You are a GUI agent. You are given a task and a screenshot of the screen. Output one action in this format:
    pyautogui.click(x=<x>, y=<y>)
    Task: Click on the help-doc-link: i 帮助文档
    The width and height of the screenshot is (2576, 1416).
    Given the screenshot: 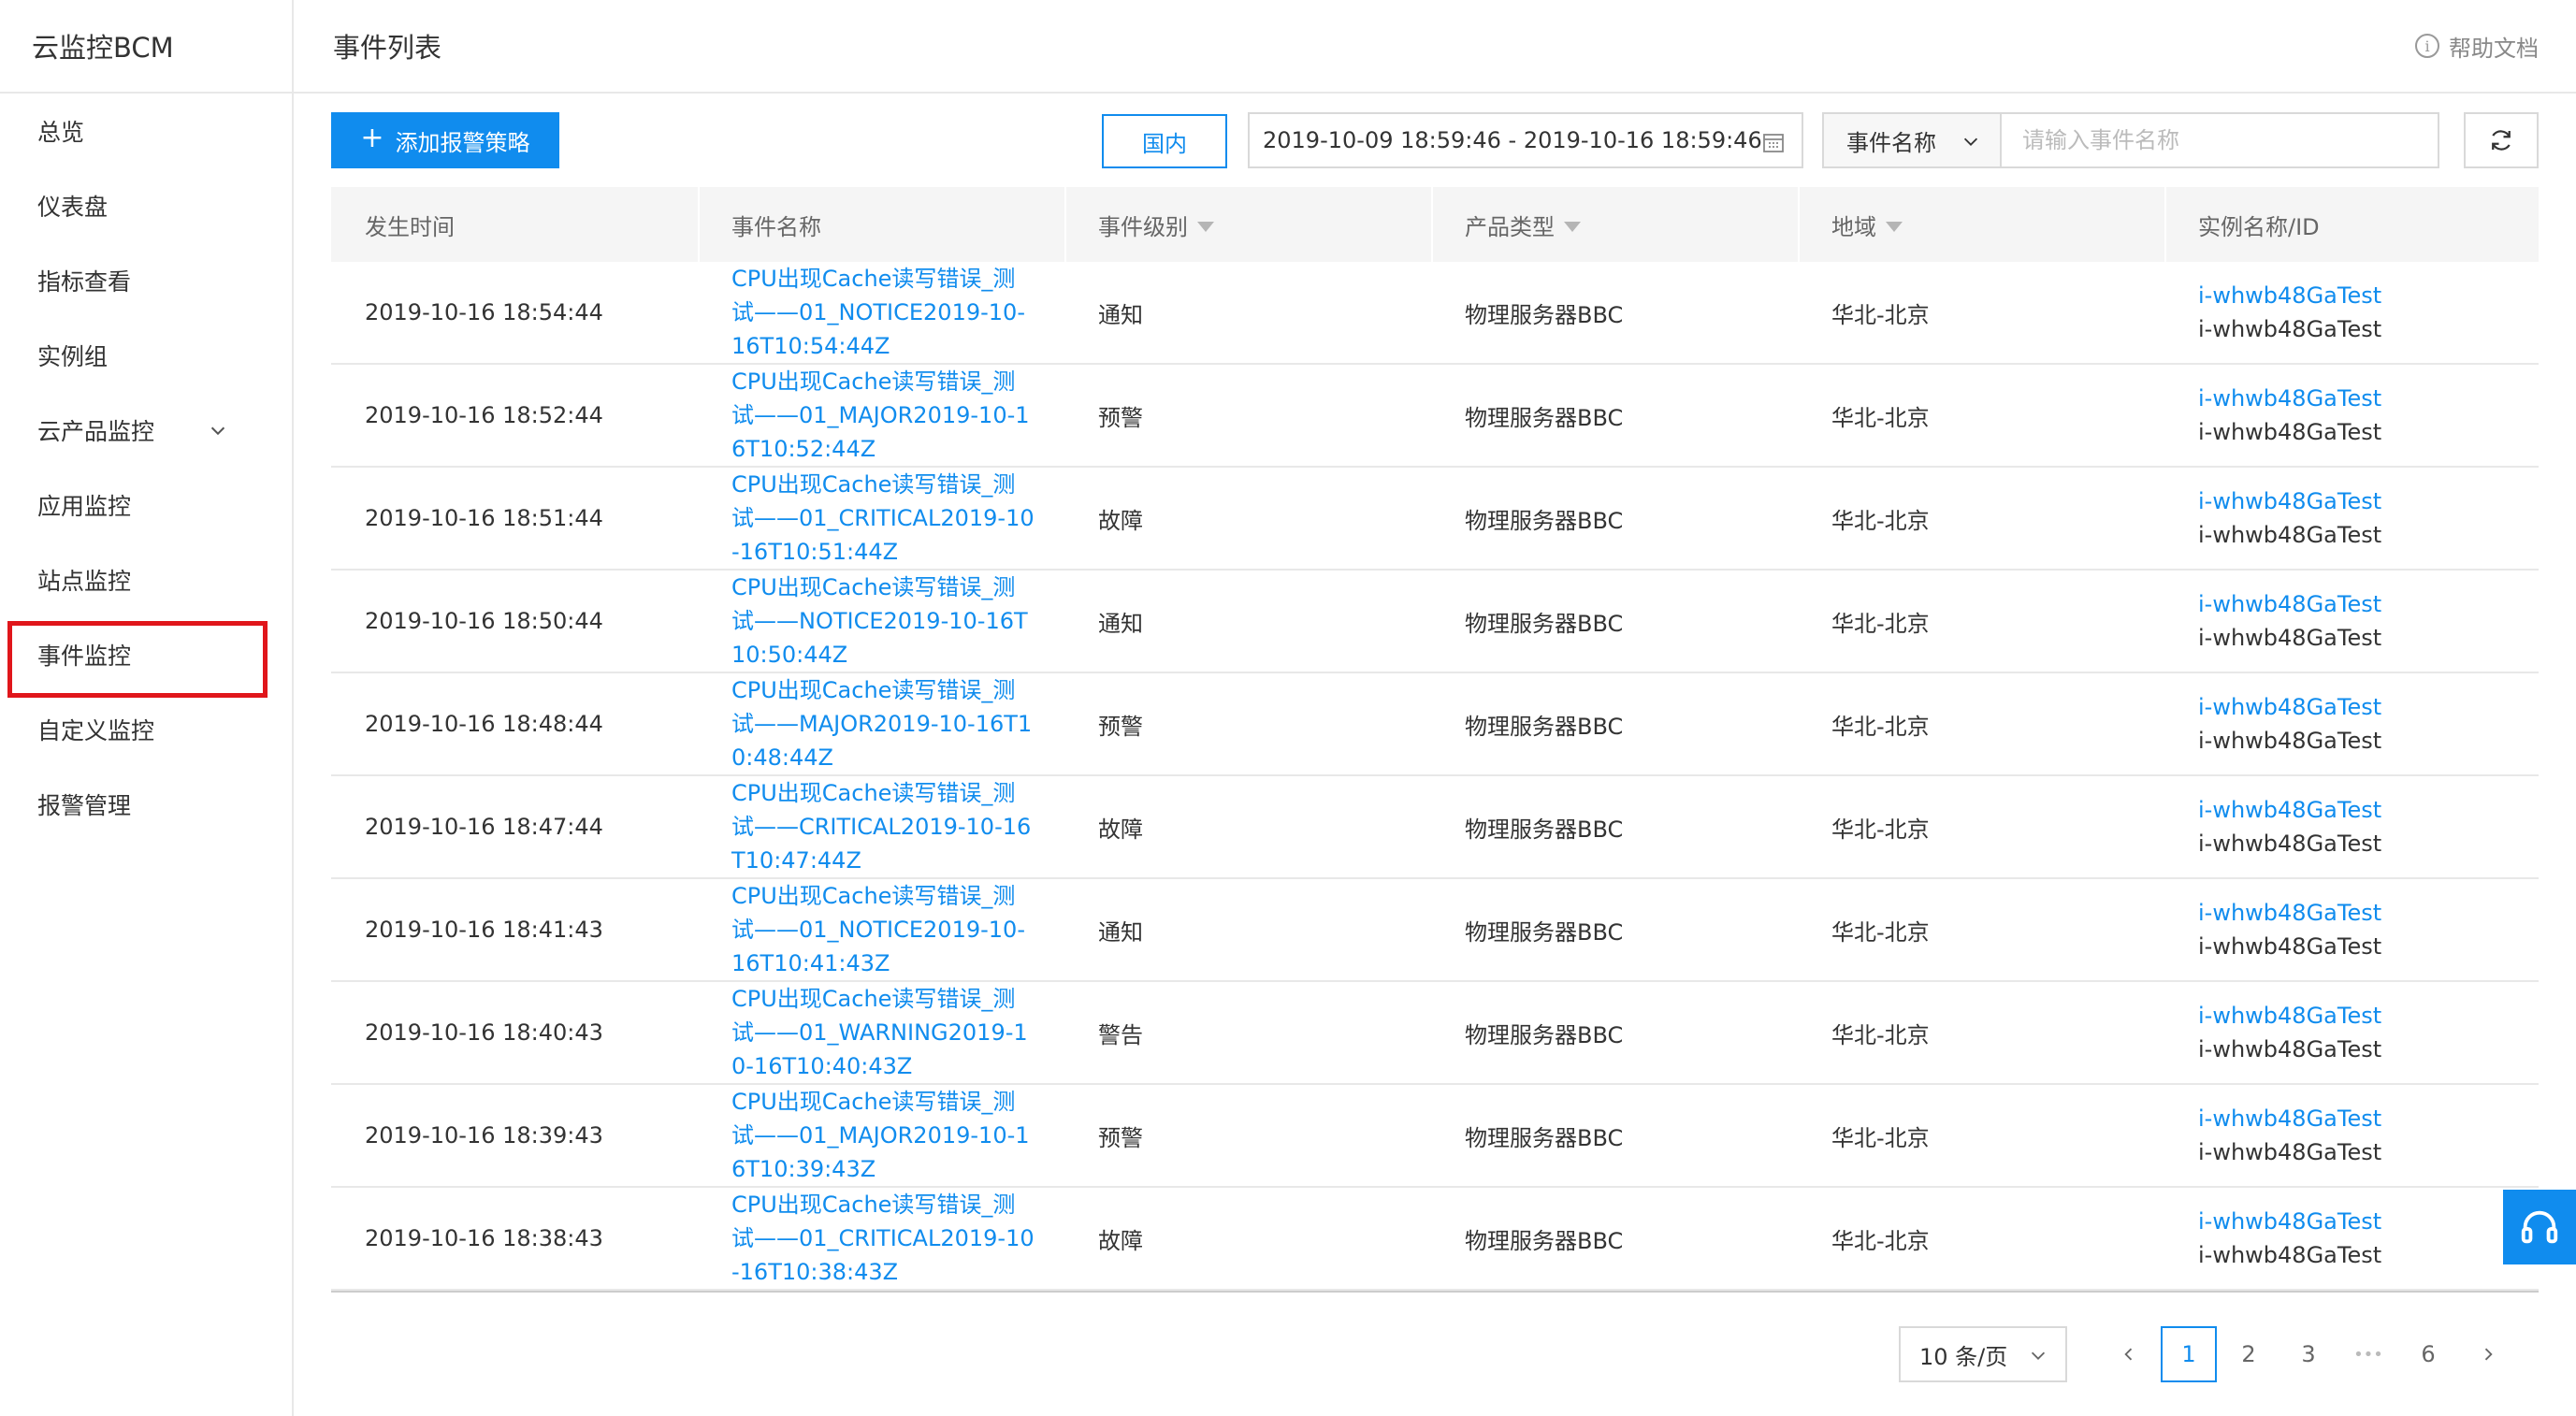 What is the action you would take?
    pyautogui.click(x=2477, y=46)
    